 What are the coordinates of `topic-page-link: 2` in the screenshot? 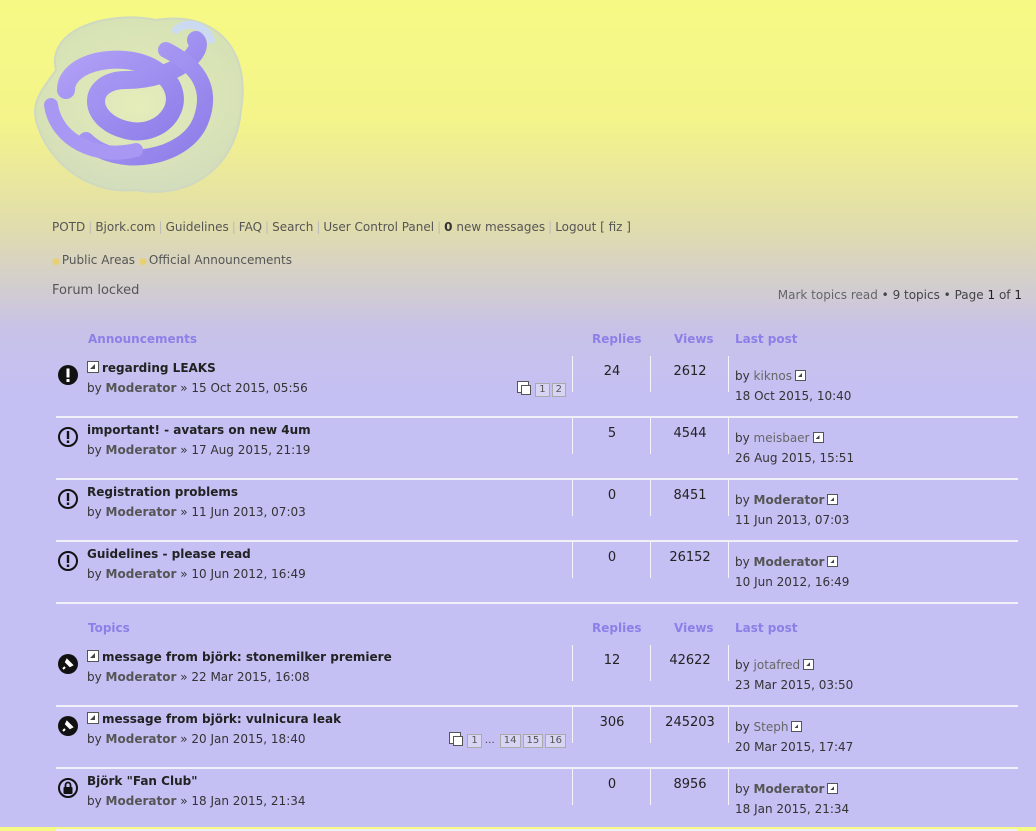 It's located at (558, 390).